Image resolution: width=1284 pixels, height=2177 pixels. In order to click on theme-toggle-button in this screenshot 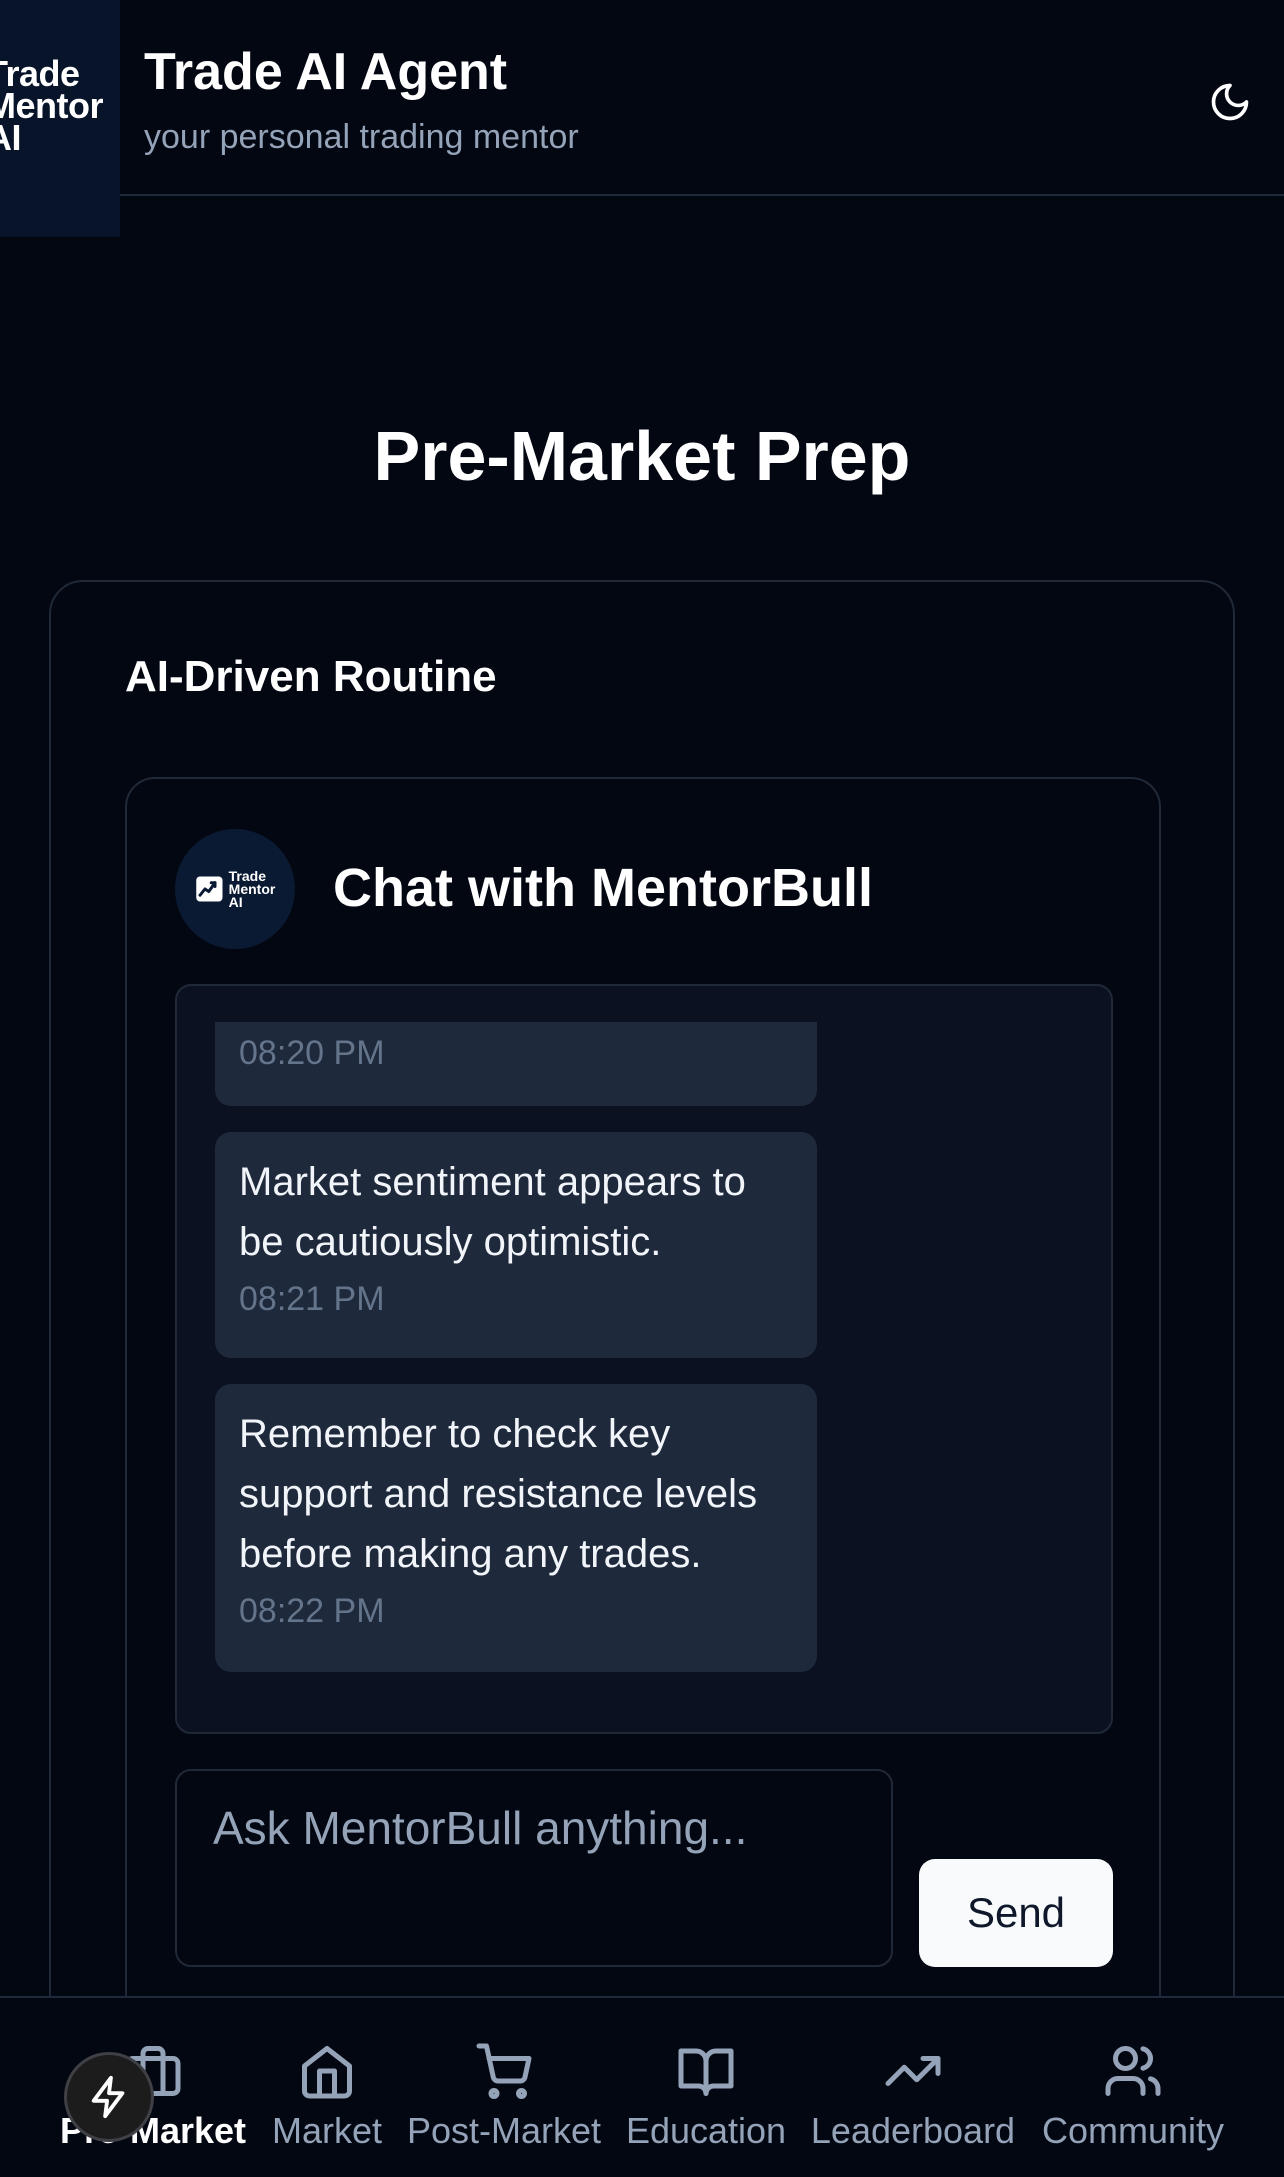, I will do `click(1230, 102)`.